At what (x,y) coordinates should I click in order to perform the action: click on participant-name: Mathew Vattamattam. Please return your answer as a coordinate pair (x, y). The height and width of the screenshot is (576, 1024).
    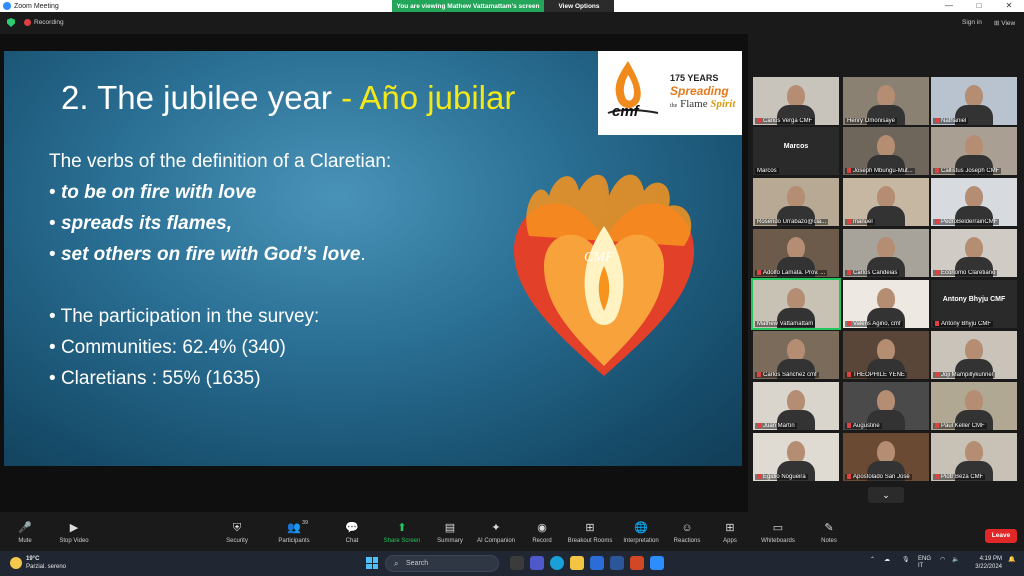
    Looking at the image, I should click on (785, 324).